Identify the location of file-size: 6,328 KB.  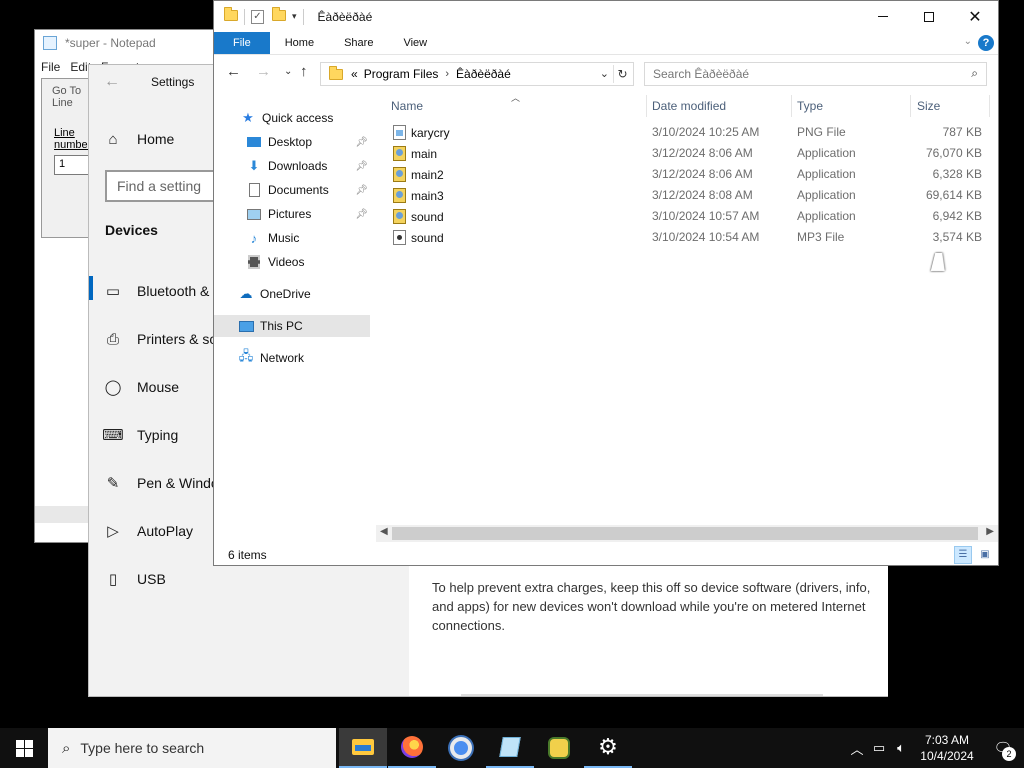
(957, 174).